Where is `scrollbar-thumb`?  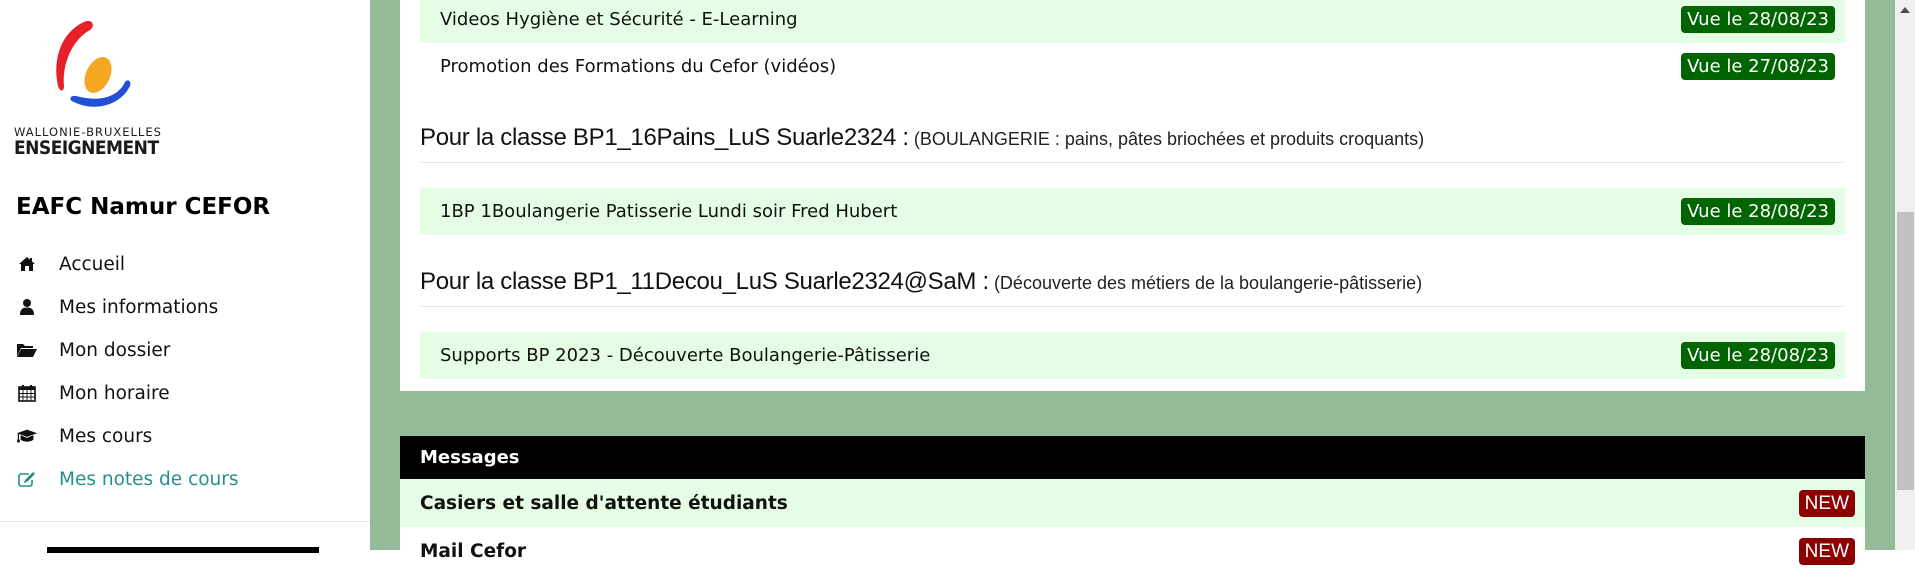 scrollbar-thumb is located at coordinates (1905, 351).